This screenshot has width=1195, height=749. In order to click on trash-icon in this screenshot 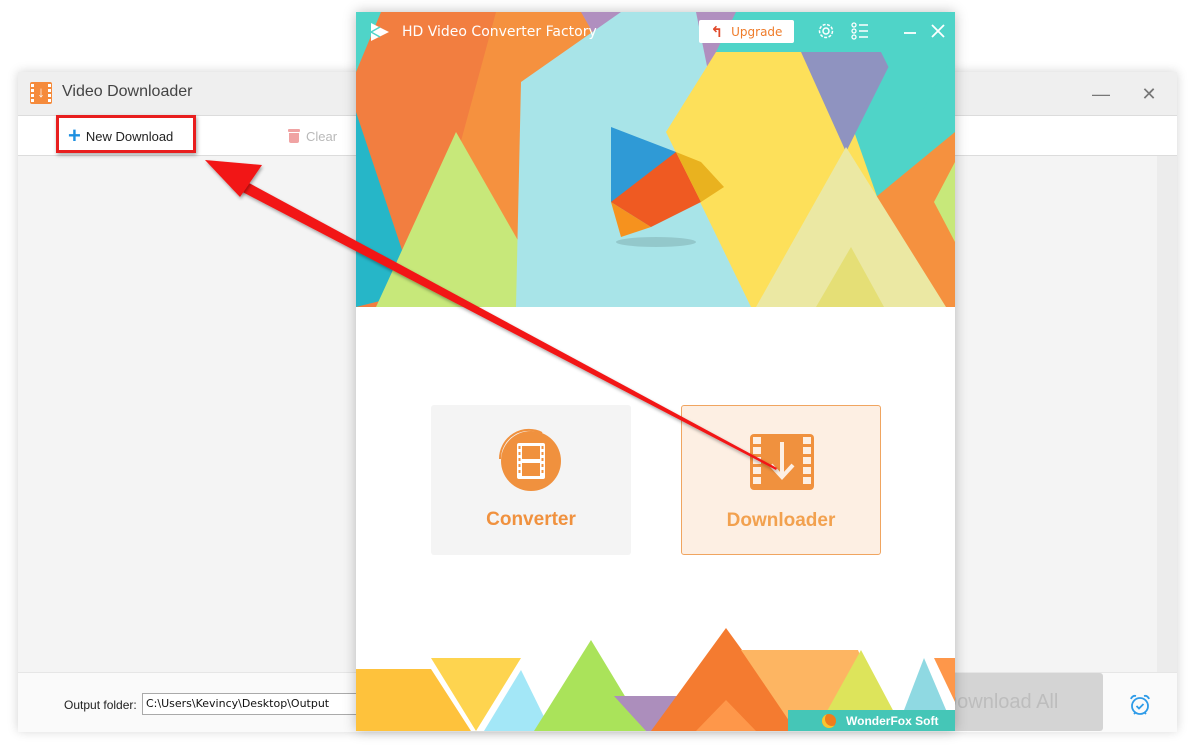, I will do `click(294, 136)`.